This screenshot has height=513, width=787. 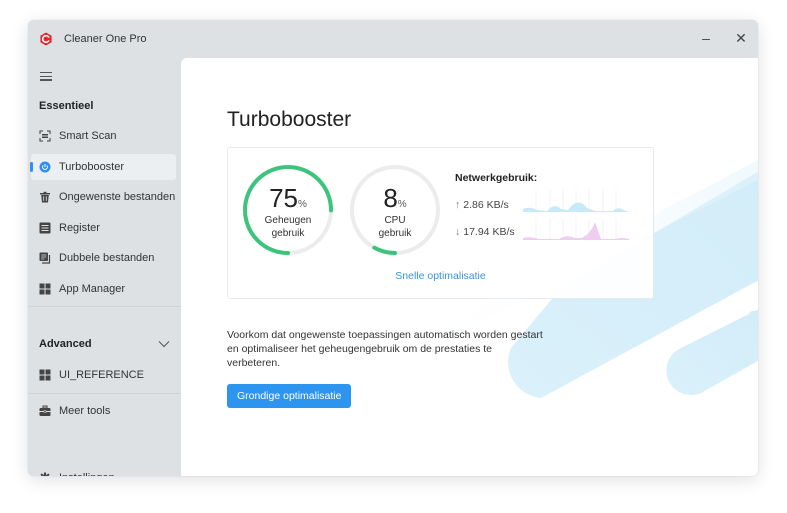 What do you see at coordinates (45, 258) in the screenshot?
I see `duplicate-icon` at bounding box center [45, 258].